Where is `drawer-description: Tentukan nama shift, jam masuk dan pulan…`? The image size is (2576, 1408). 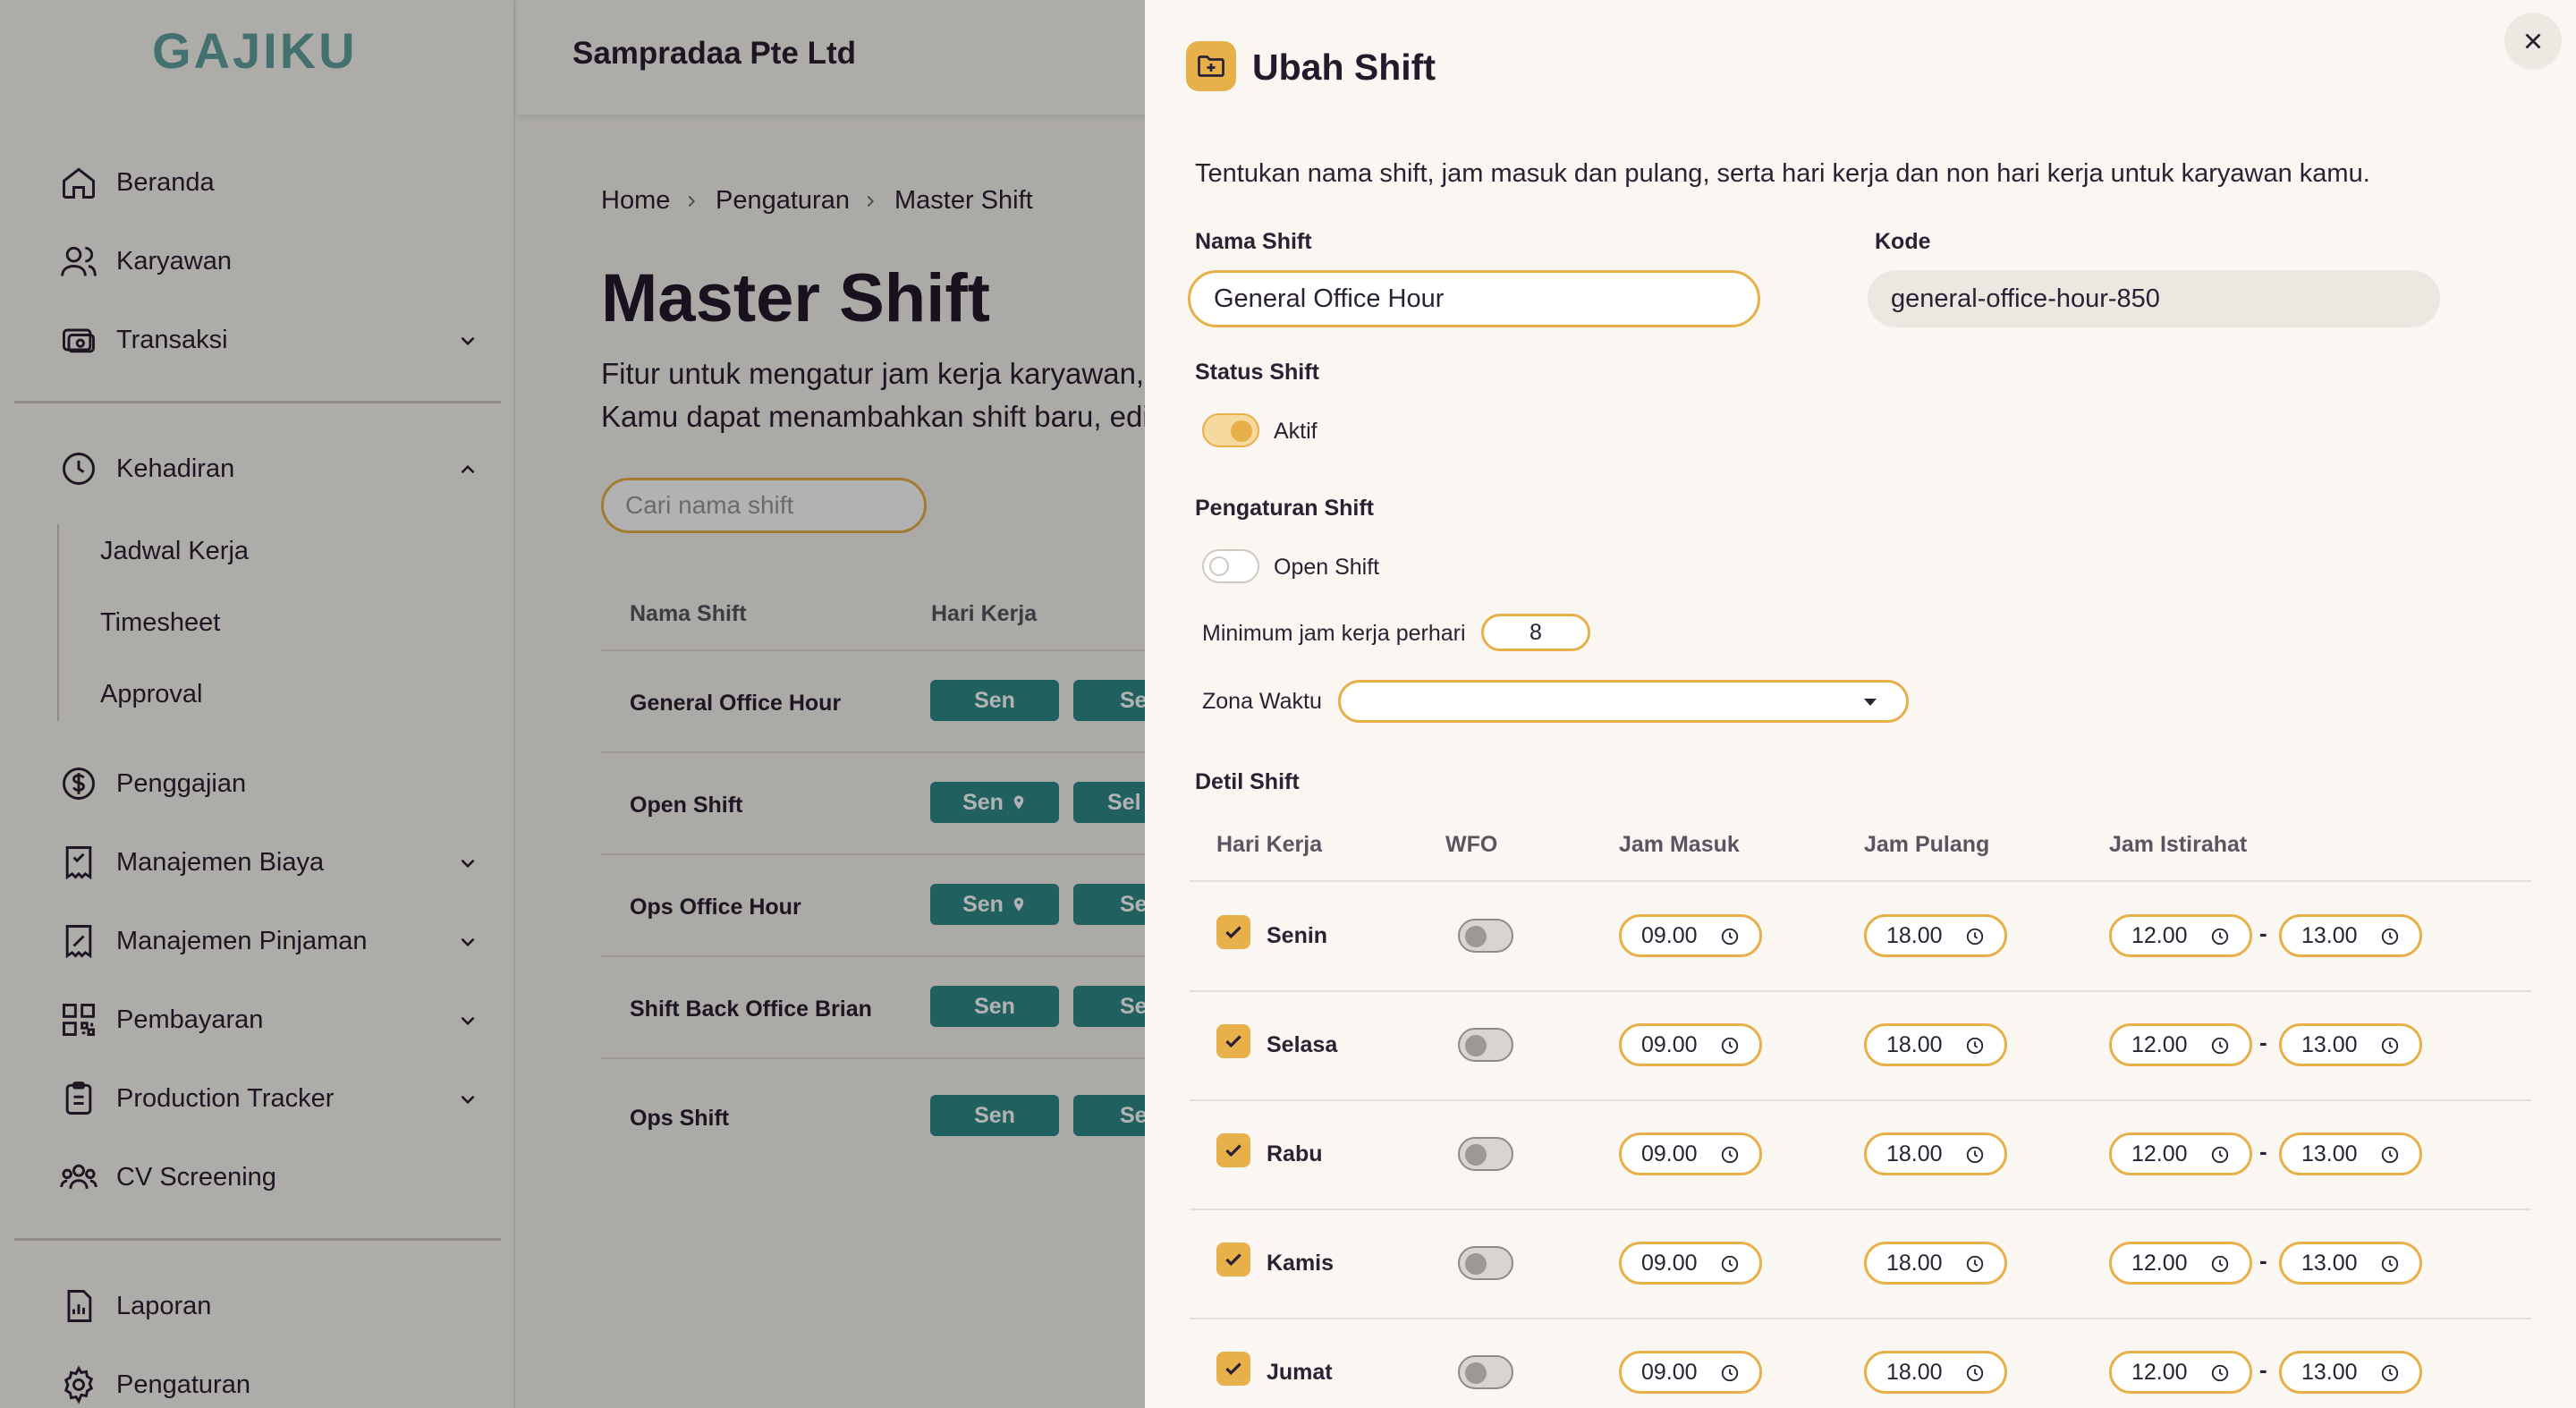 drawer-description: Tentukan nama shift, jam masuk dan pulan… is located at coordinates (1782, 173).